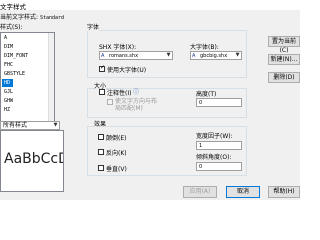 This screenshot has height=240, width=320. I want to click on big-font-label: 大字体(B):, so click(204, 47).